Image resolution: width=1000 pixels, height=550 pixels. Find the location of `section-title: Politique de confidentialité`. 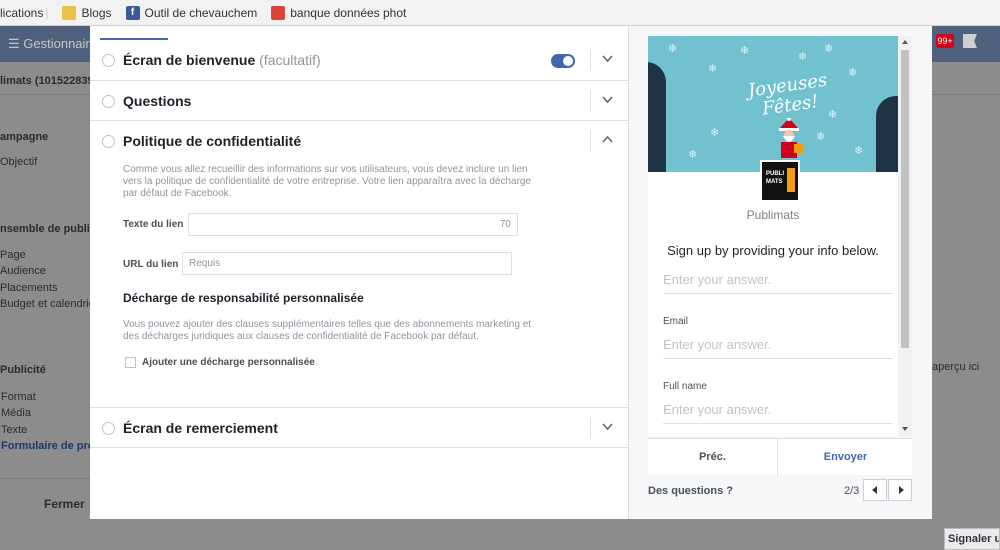

section-title: Politique de confidentialité is located at coordinates (212, 141).